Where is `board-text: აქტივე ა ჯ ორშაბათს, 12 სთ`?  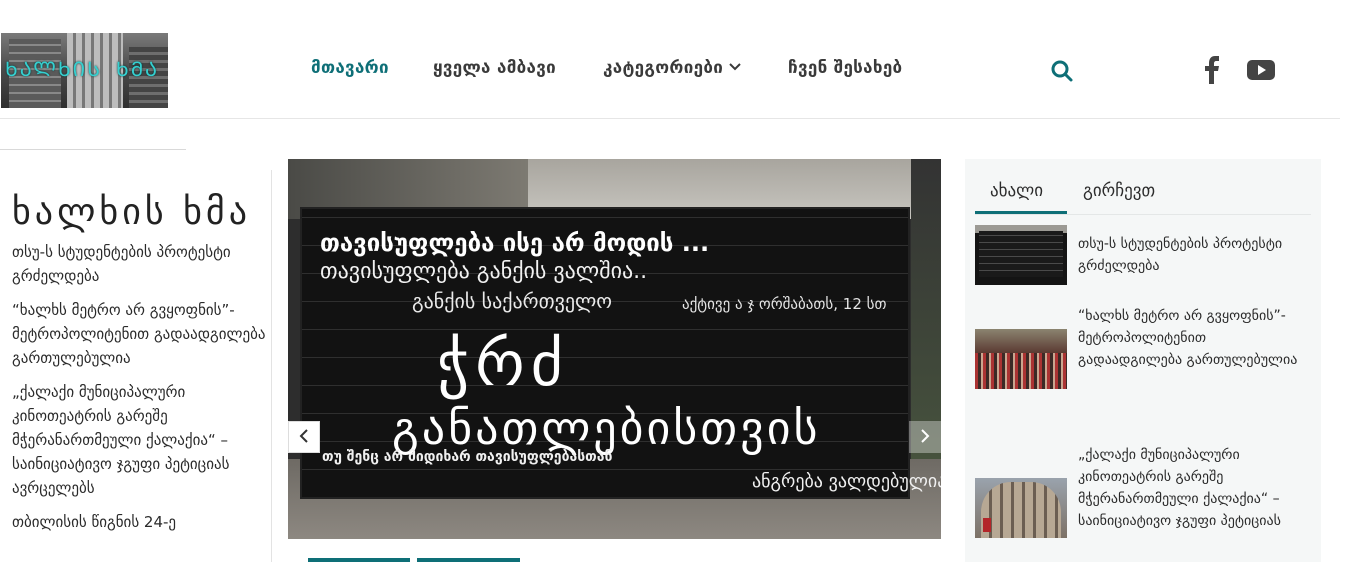 board-text: აქტივე ა ჯ ორშაბათს, 12 სთ is located at coordinates (784, 304).